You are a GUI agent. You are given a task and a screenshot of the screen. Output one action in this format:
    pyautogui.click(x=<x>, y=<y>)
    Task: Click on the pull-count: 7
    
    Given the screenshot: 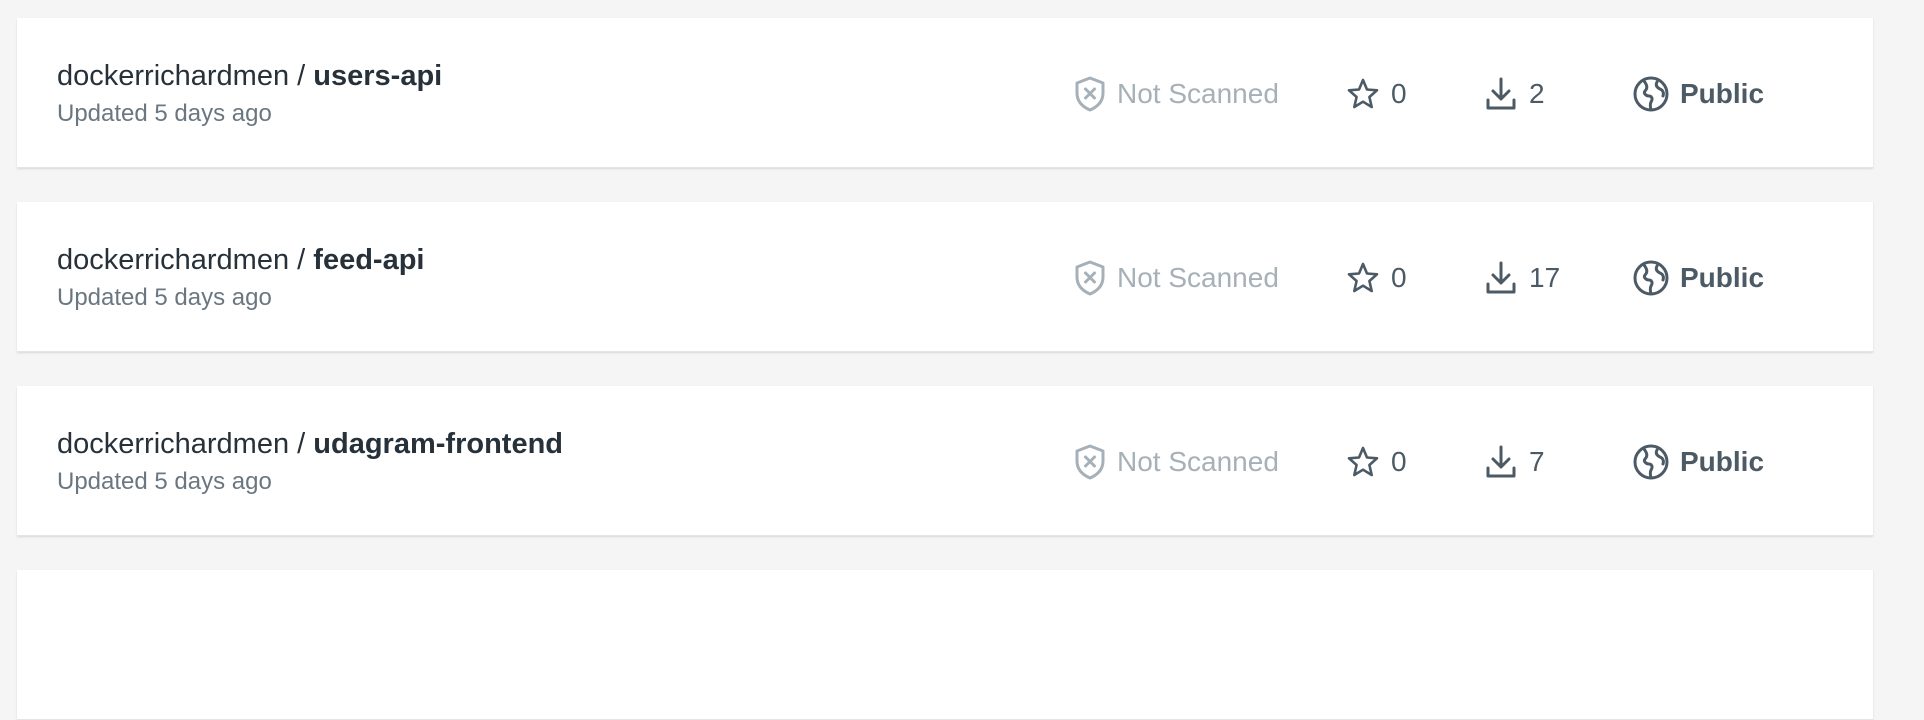 What is the action you would take?
    pyautogui.click(x=1515, y=462)
    